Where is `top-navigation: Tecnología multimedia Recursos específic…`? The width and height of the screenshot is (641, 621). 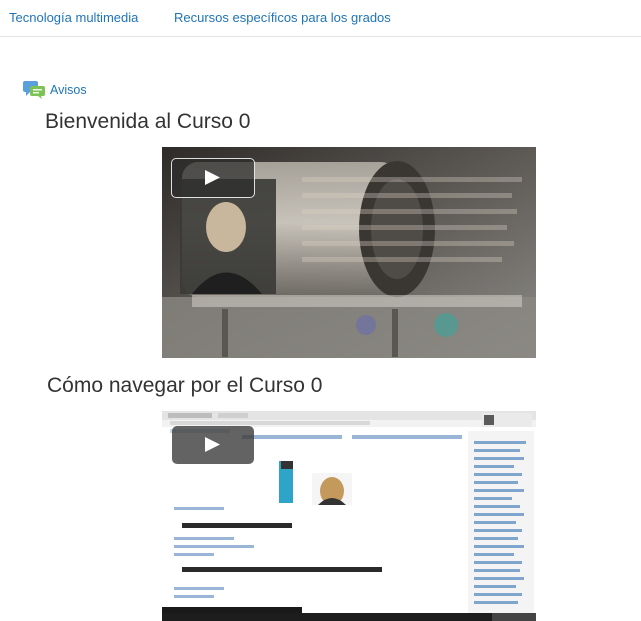 top-navigation: Tecnología multimedia Recursos específic… is located at coordinates (320, 18).